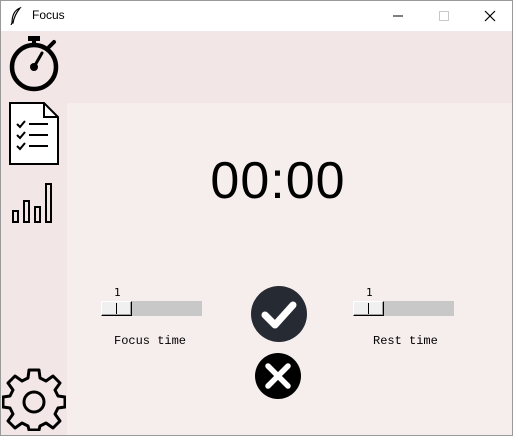 The height and width of the screenshot is (436, 513). I want to click on sidebar-item-timer, so click(34, 66).